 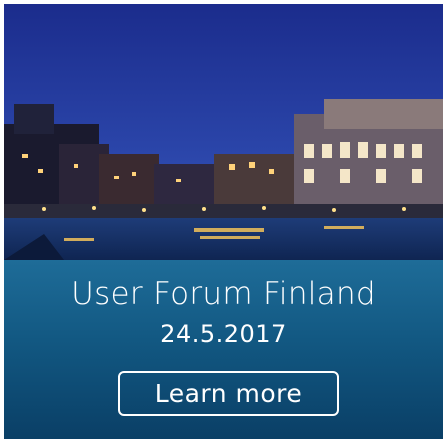 I want to click on event-date: 24.5.2017, so click(x=223, y=334).